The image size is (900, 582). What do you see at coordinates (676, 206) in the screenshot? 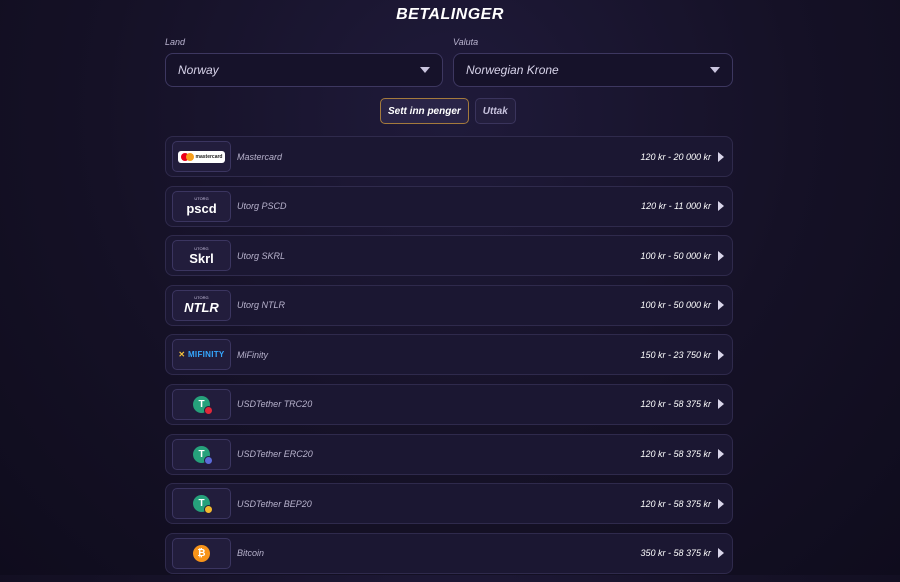
I see `method-range: 120 kr - 11 000 kr` at bounding box center [676, 206].